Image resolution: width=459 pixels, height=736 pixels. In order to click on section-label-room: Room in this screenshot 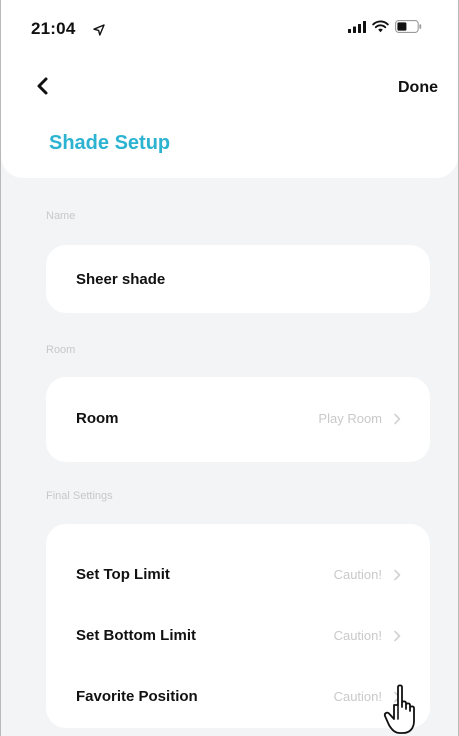, I will do `click(61, 350)`.